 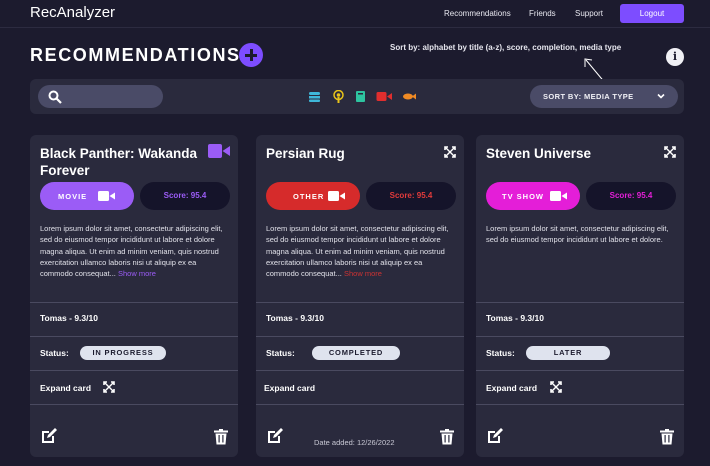 What do you see at coordinates (588, 96) in the screenshot?
I see `sort-dropdown-label: SORT BY: MEDIA TYPE` at bounding box center [588, 96].